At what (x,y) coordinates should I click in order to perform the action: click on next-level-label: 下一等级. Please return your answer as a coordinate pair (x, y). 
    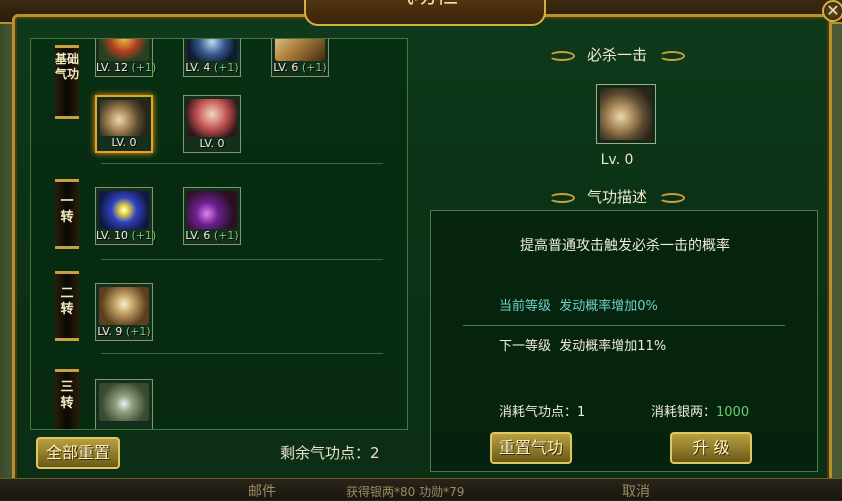
    Looking at the image, I should click on (525, 346).